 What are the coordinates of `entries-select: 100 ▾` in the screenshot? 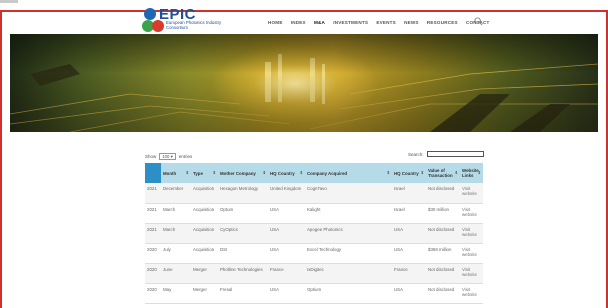 It's located at (167, 156).